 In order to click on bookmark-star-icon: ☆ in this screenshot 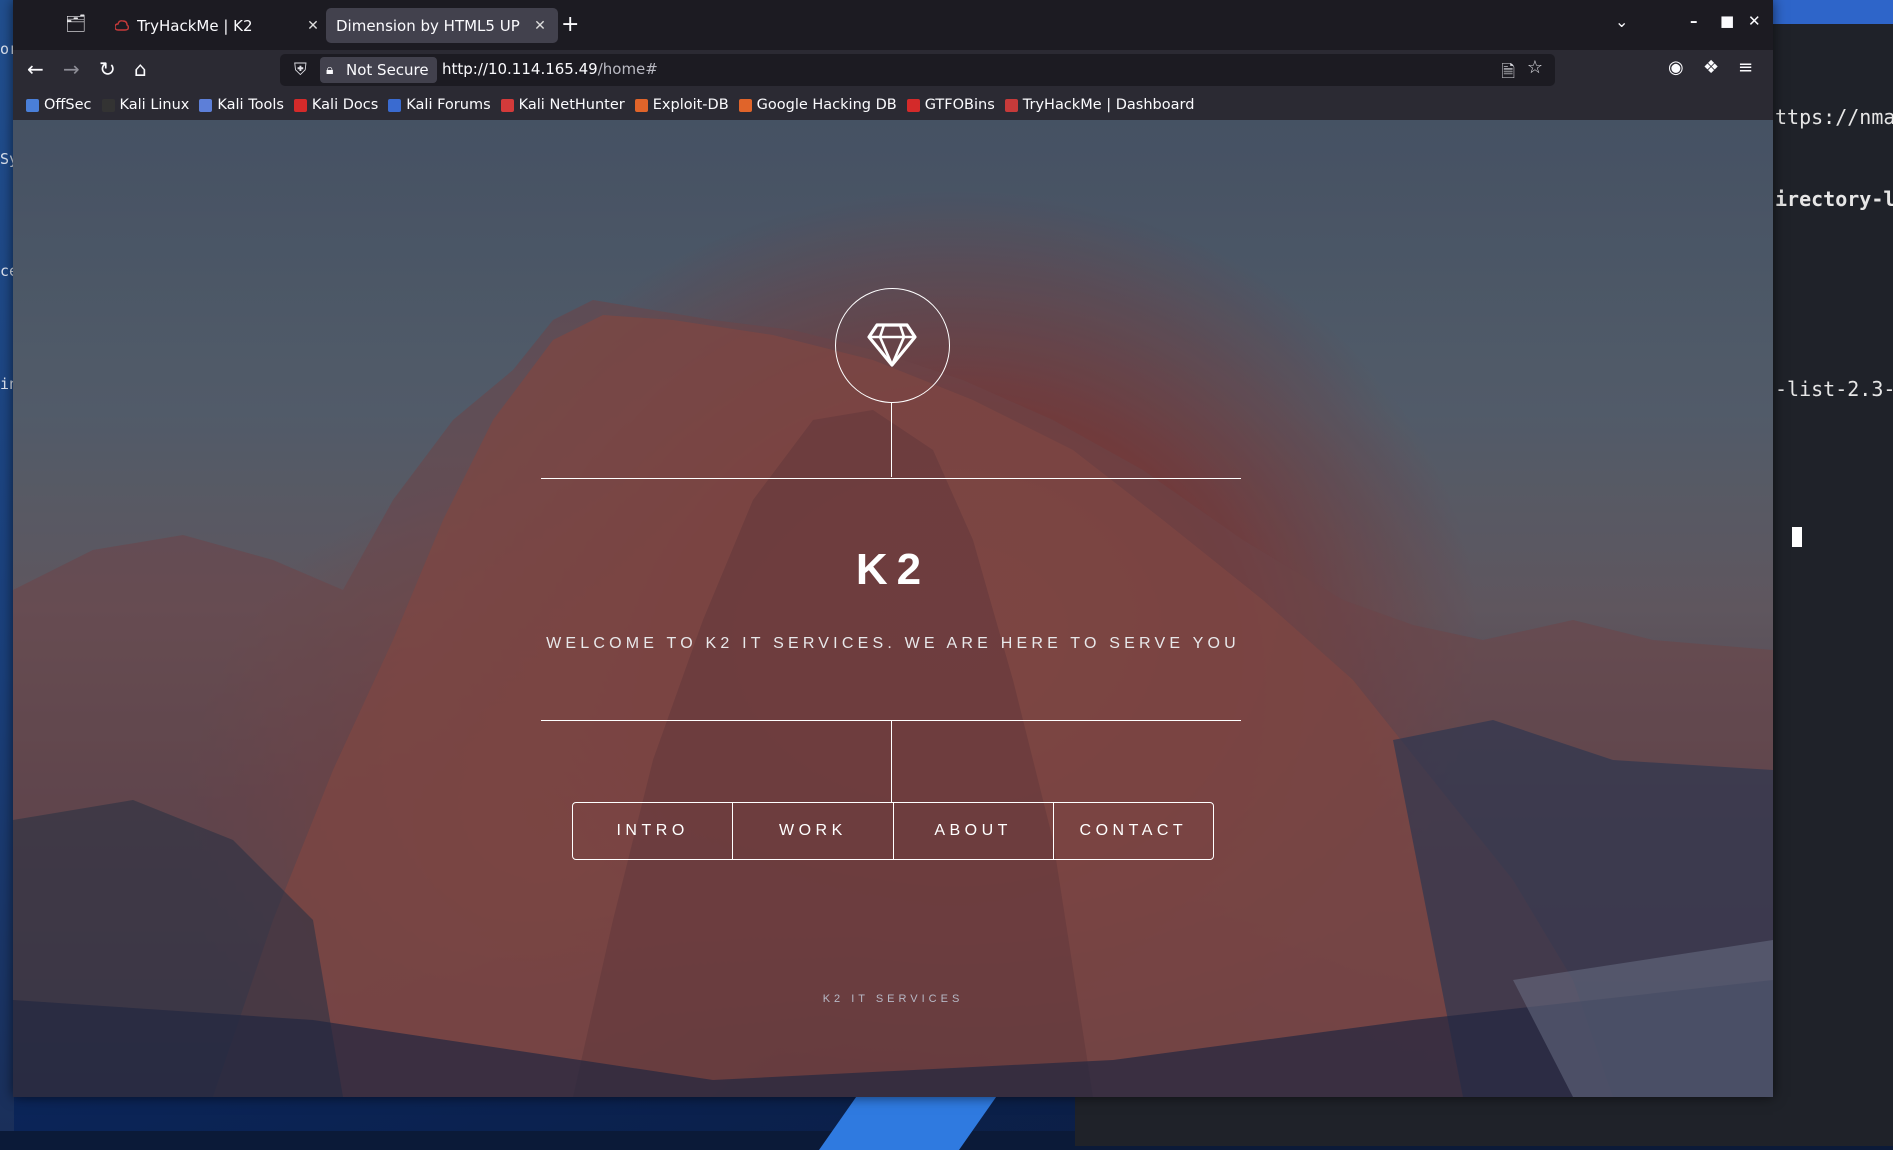, I will do `click(1535, 67)`.